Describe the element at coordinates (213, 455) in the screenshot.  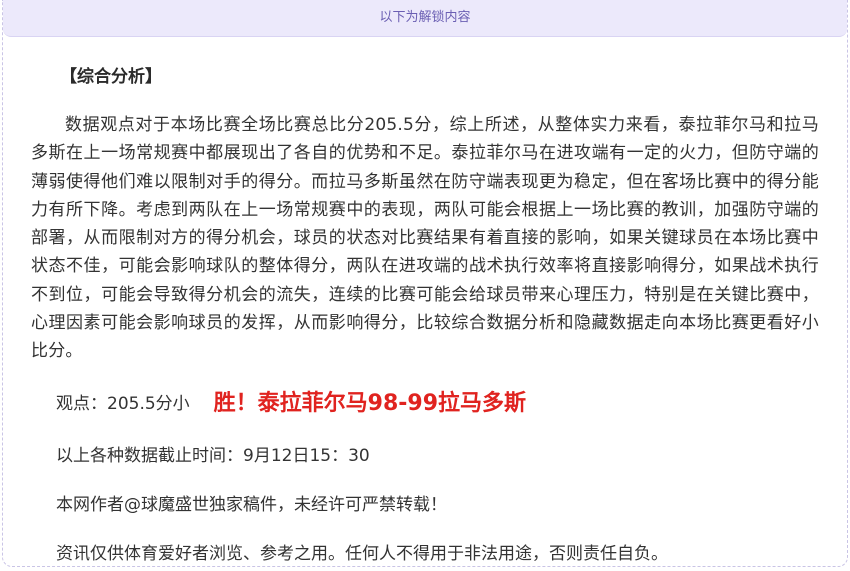
I see `data-deadline: 以上各种数据截止时间：9月12日15：30` at that location.